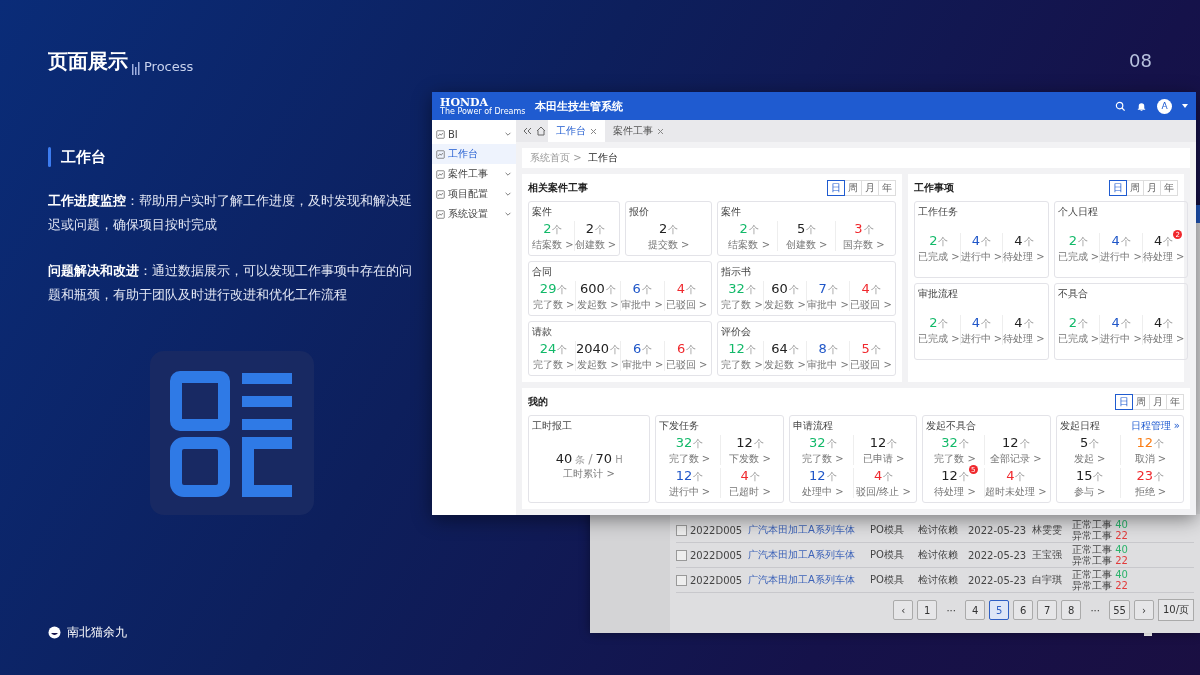 The width and height of the screenshot is (1200, 675). What do you see at coordinates (864, 244) in the screenshot?
I see `stat-link: 国弃数 >` at bounding box center [864, 244].